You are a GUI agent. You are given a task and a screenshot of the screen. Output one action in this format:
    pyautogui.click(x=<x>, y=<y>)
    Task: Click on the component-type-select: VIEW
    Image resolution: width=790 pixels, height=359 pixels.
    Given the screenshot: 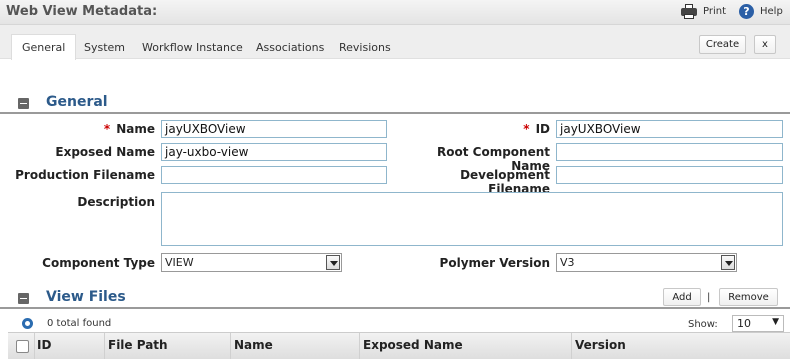 What is the action you would take?
    pyautogui.click(x=251, y=262)
    